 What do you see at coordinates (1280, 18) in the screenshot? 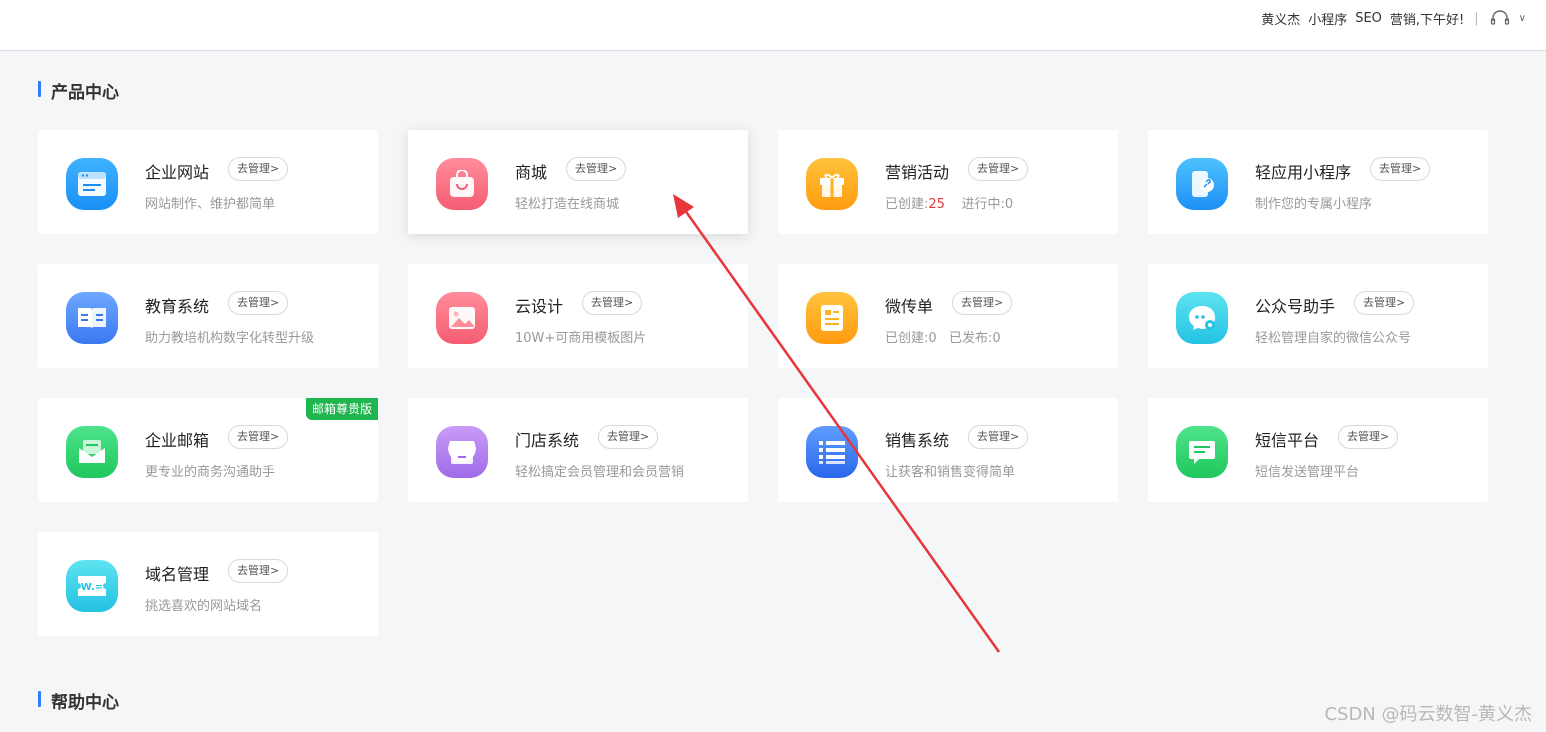
I see `user-name: 黄义杰` at bounding box center [1280, 18].